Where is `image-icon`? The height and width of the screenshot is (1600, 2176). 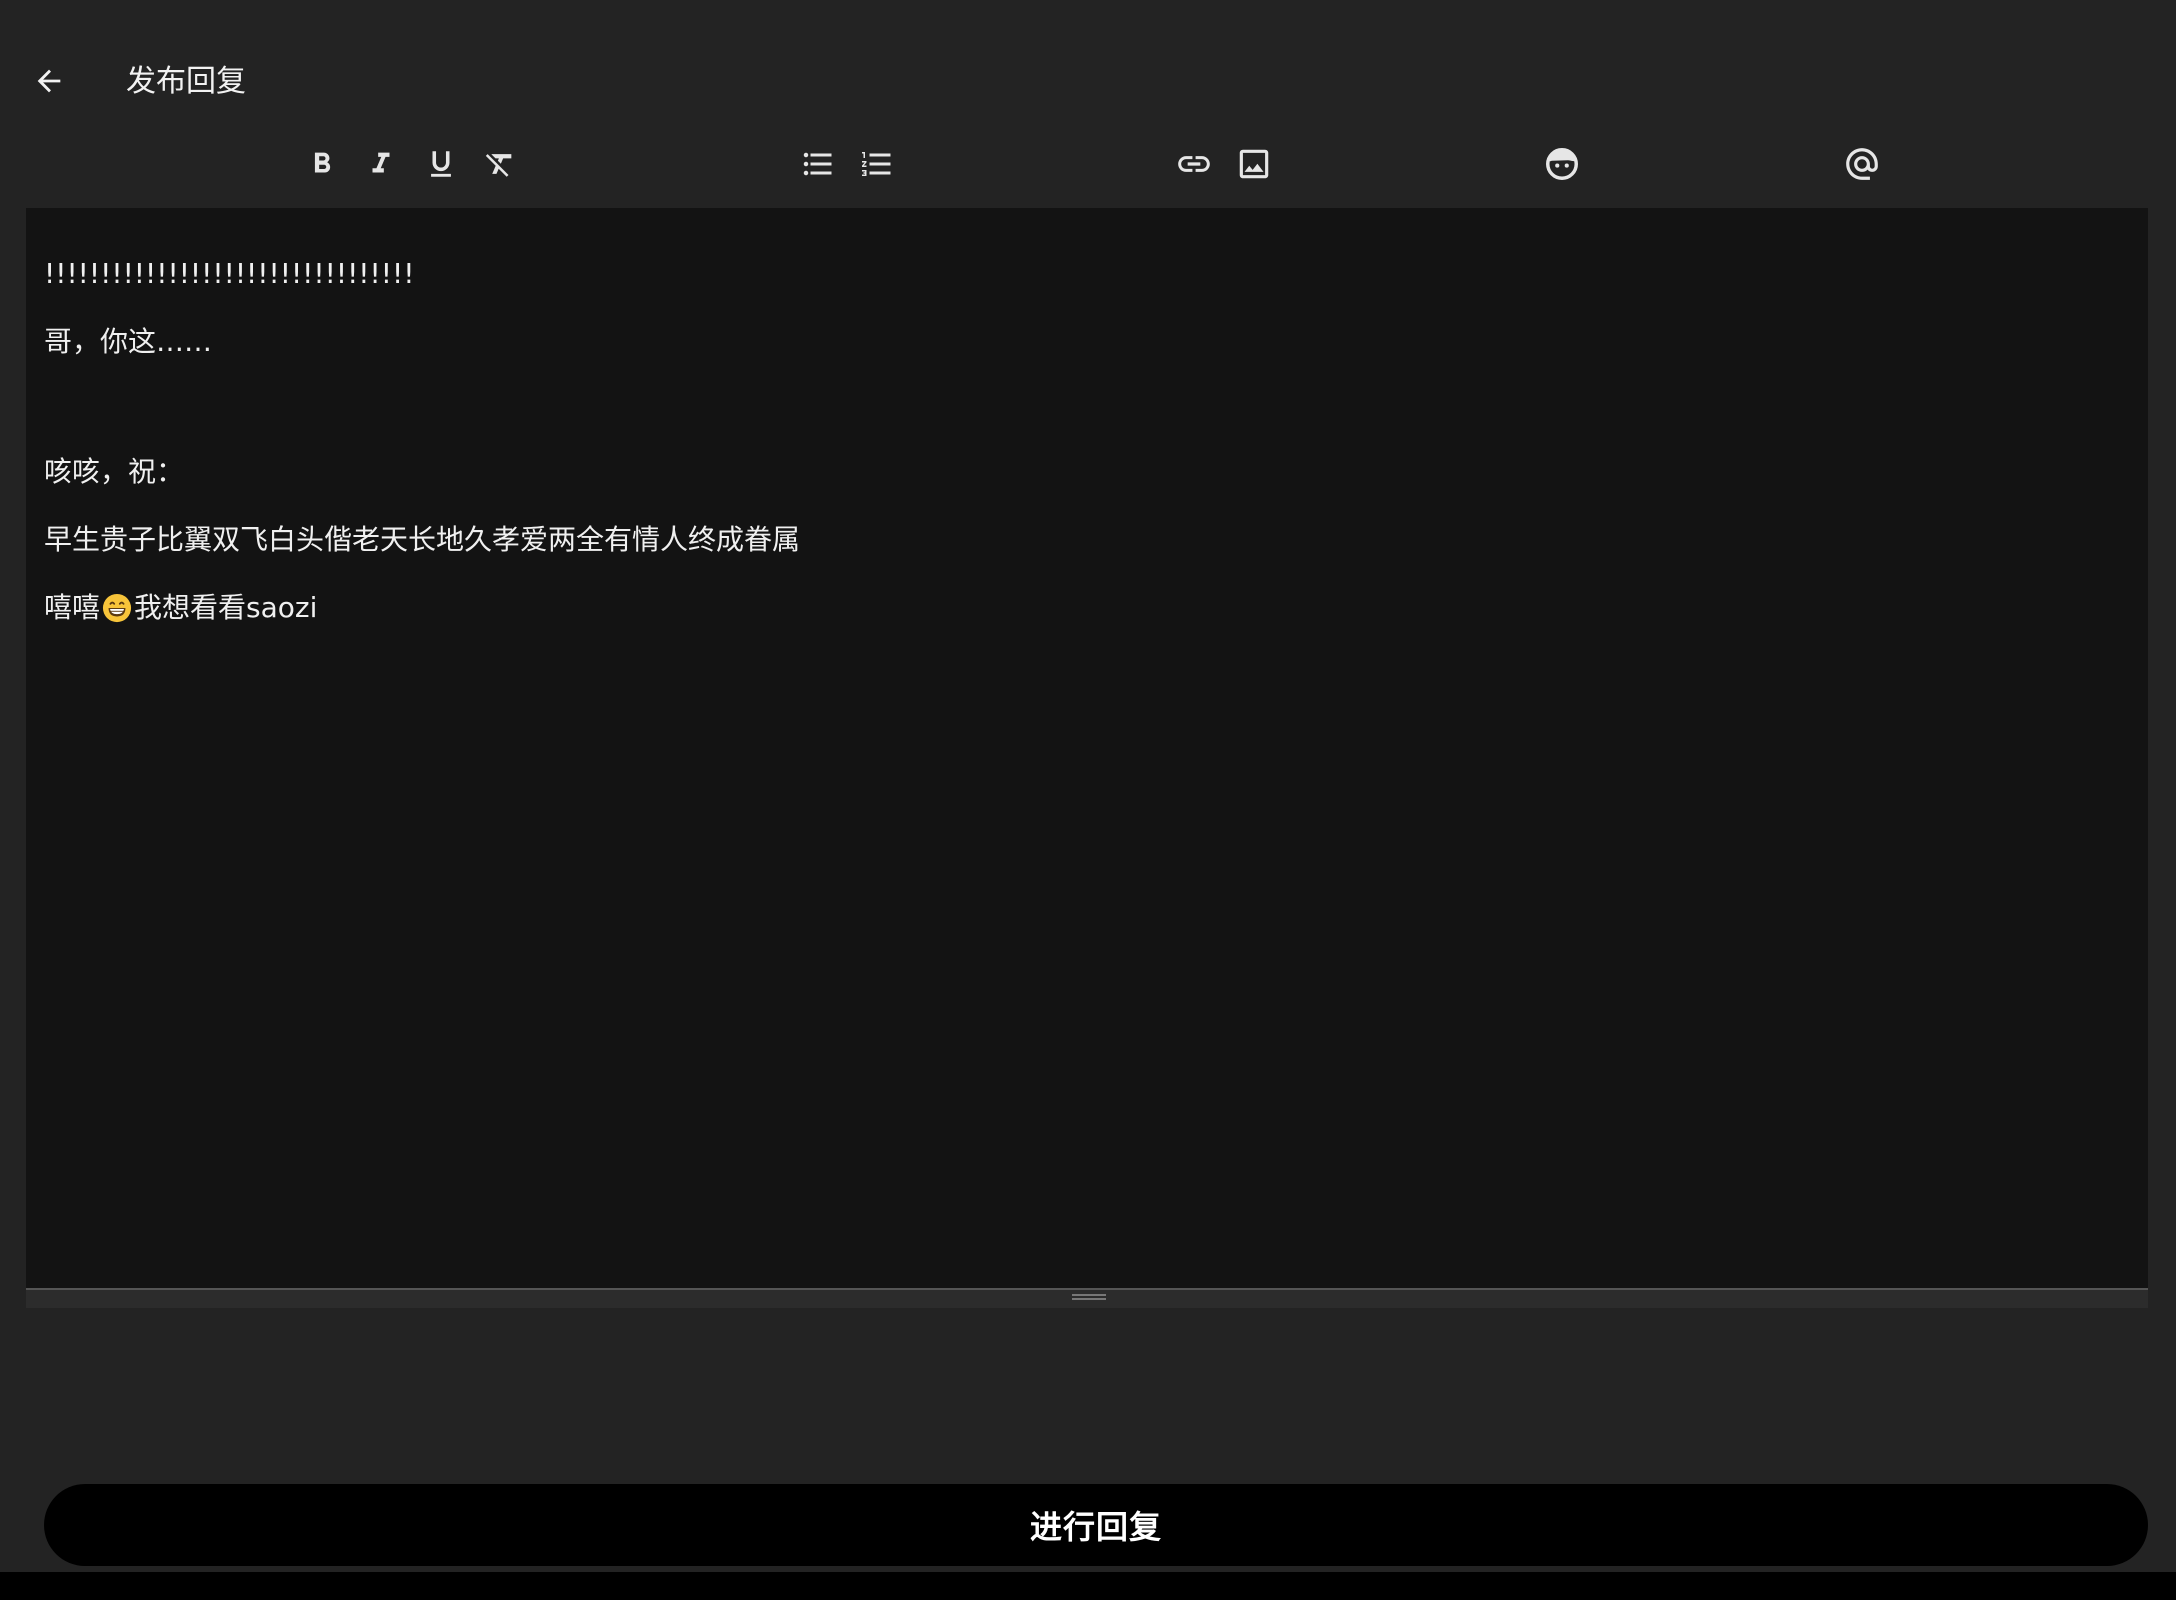
image-icon is located at coordinates (1254, 164).